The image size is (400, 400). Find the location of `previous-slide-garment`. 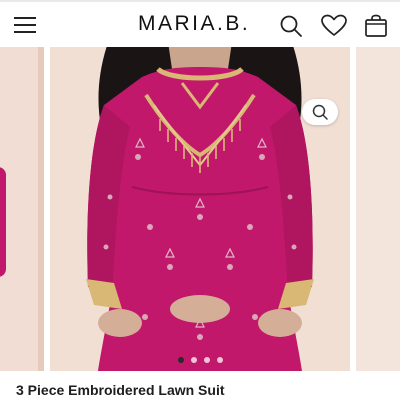

previous-slide-garment is located at coordinates (3, 222).